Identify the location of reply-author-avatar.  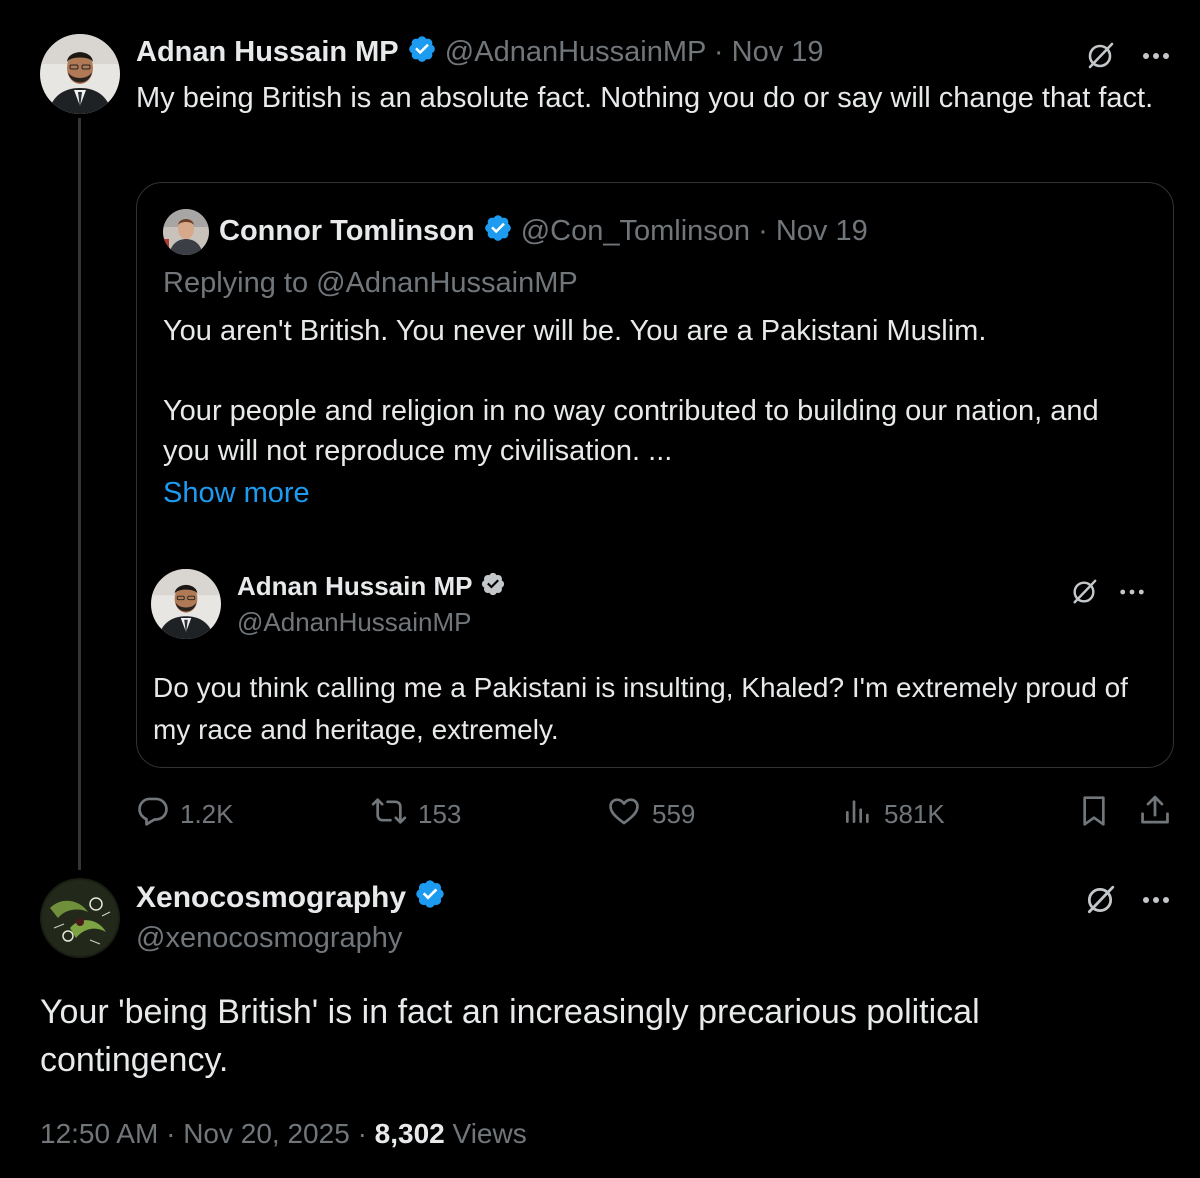
(80, 918).